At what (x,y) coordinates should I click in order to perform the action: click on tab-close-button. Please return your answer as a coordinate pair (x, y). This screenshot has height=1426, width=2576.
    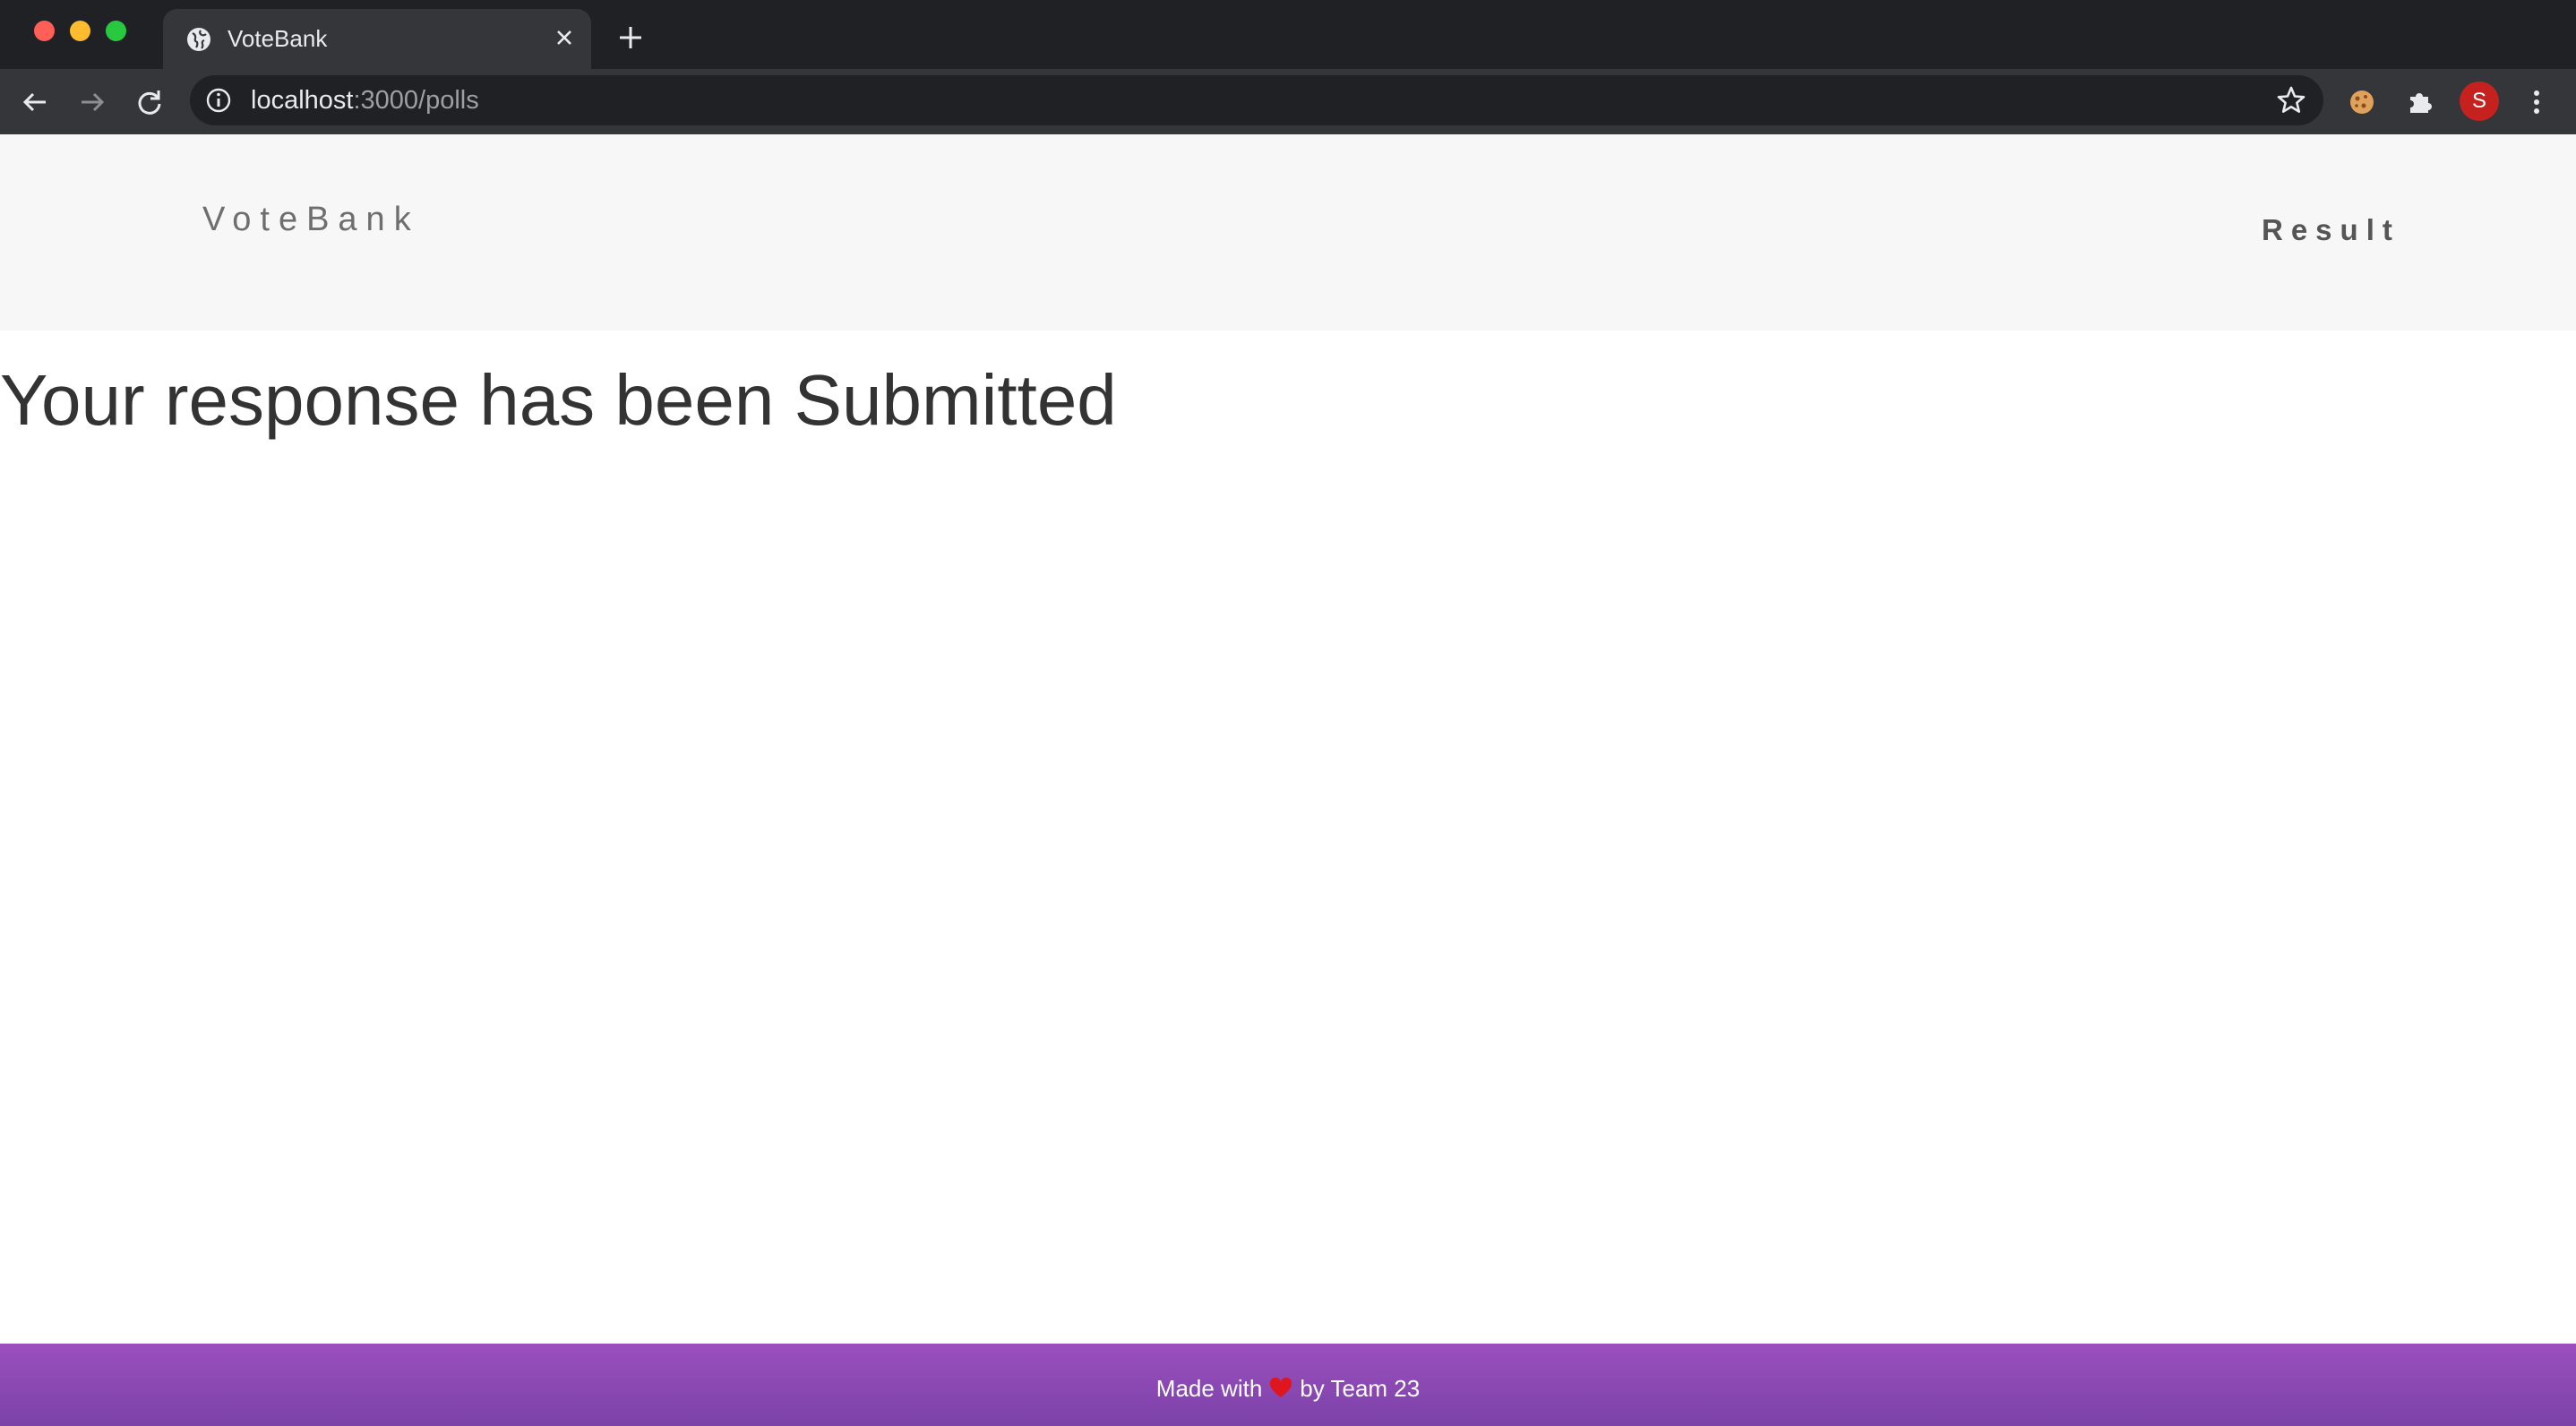
    Looking at the image, I should click on (564, 37).